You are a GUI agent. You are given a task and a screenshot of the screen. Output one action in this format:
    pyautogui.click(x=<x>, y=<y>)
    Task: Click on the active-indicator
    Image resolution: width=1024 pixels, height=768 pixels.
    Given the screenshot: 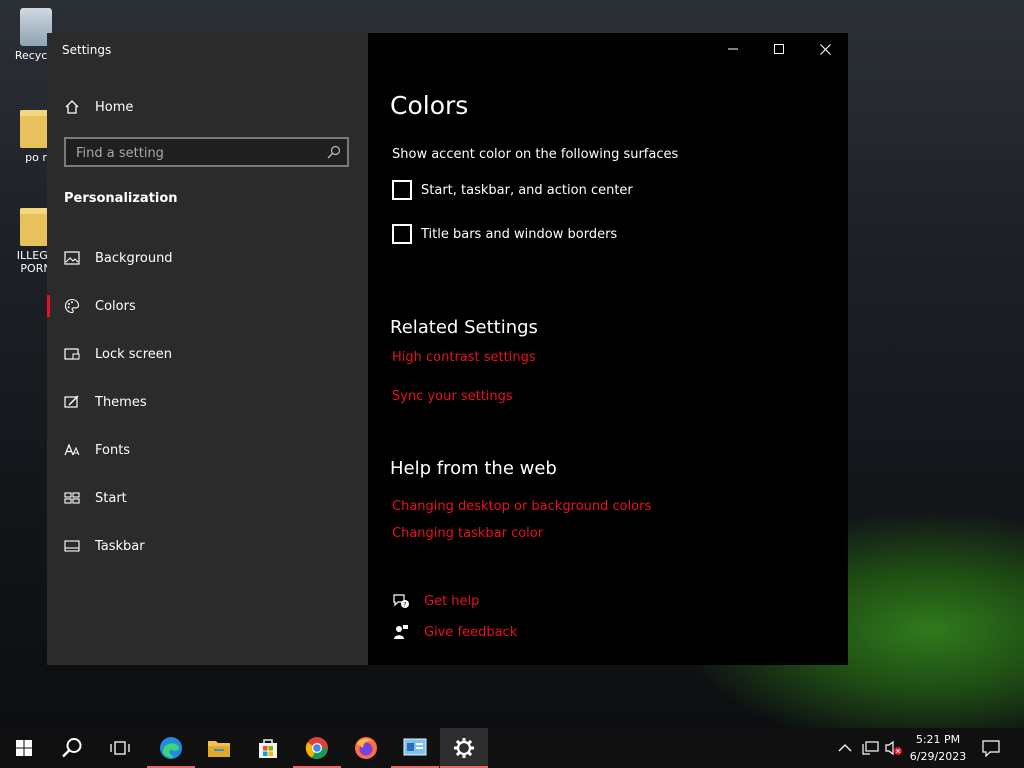 What is the action you would take?
    pyautogui.click(x=48, y=306)
    